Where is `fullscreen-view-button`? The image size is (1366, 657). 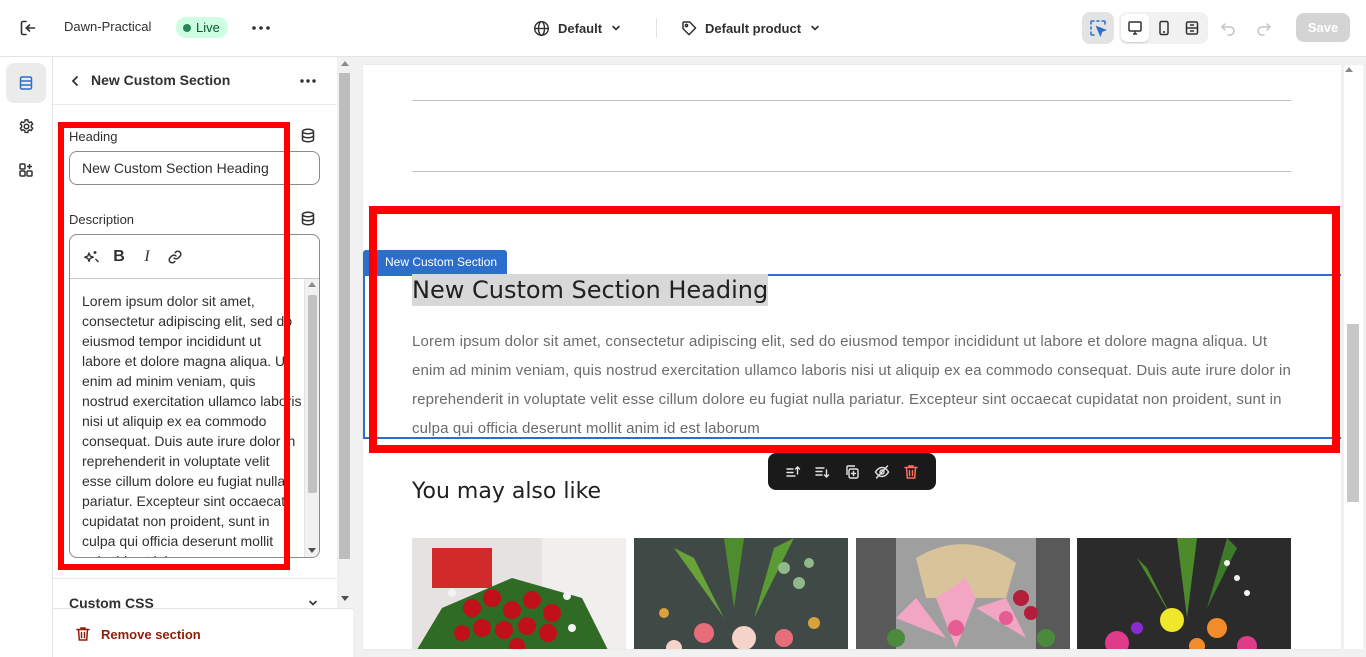
fullscreen-view-button is located at coordinates (1192, 28).